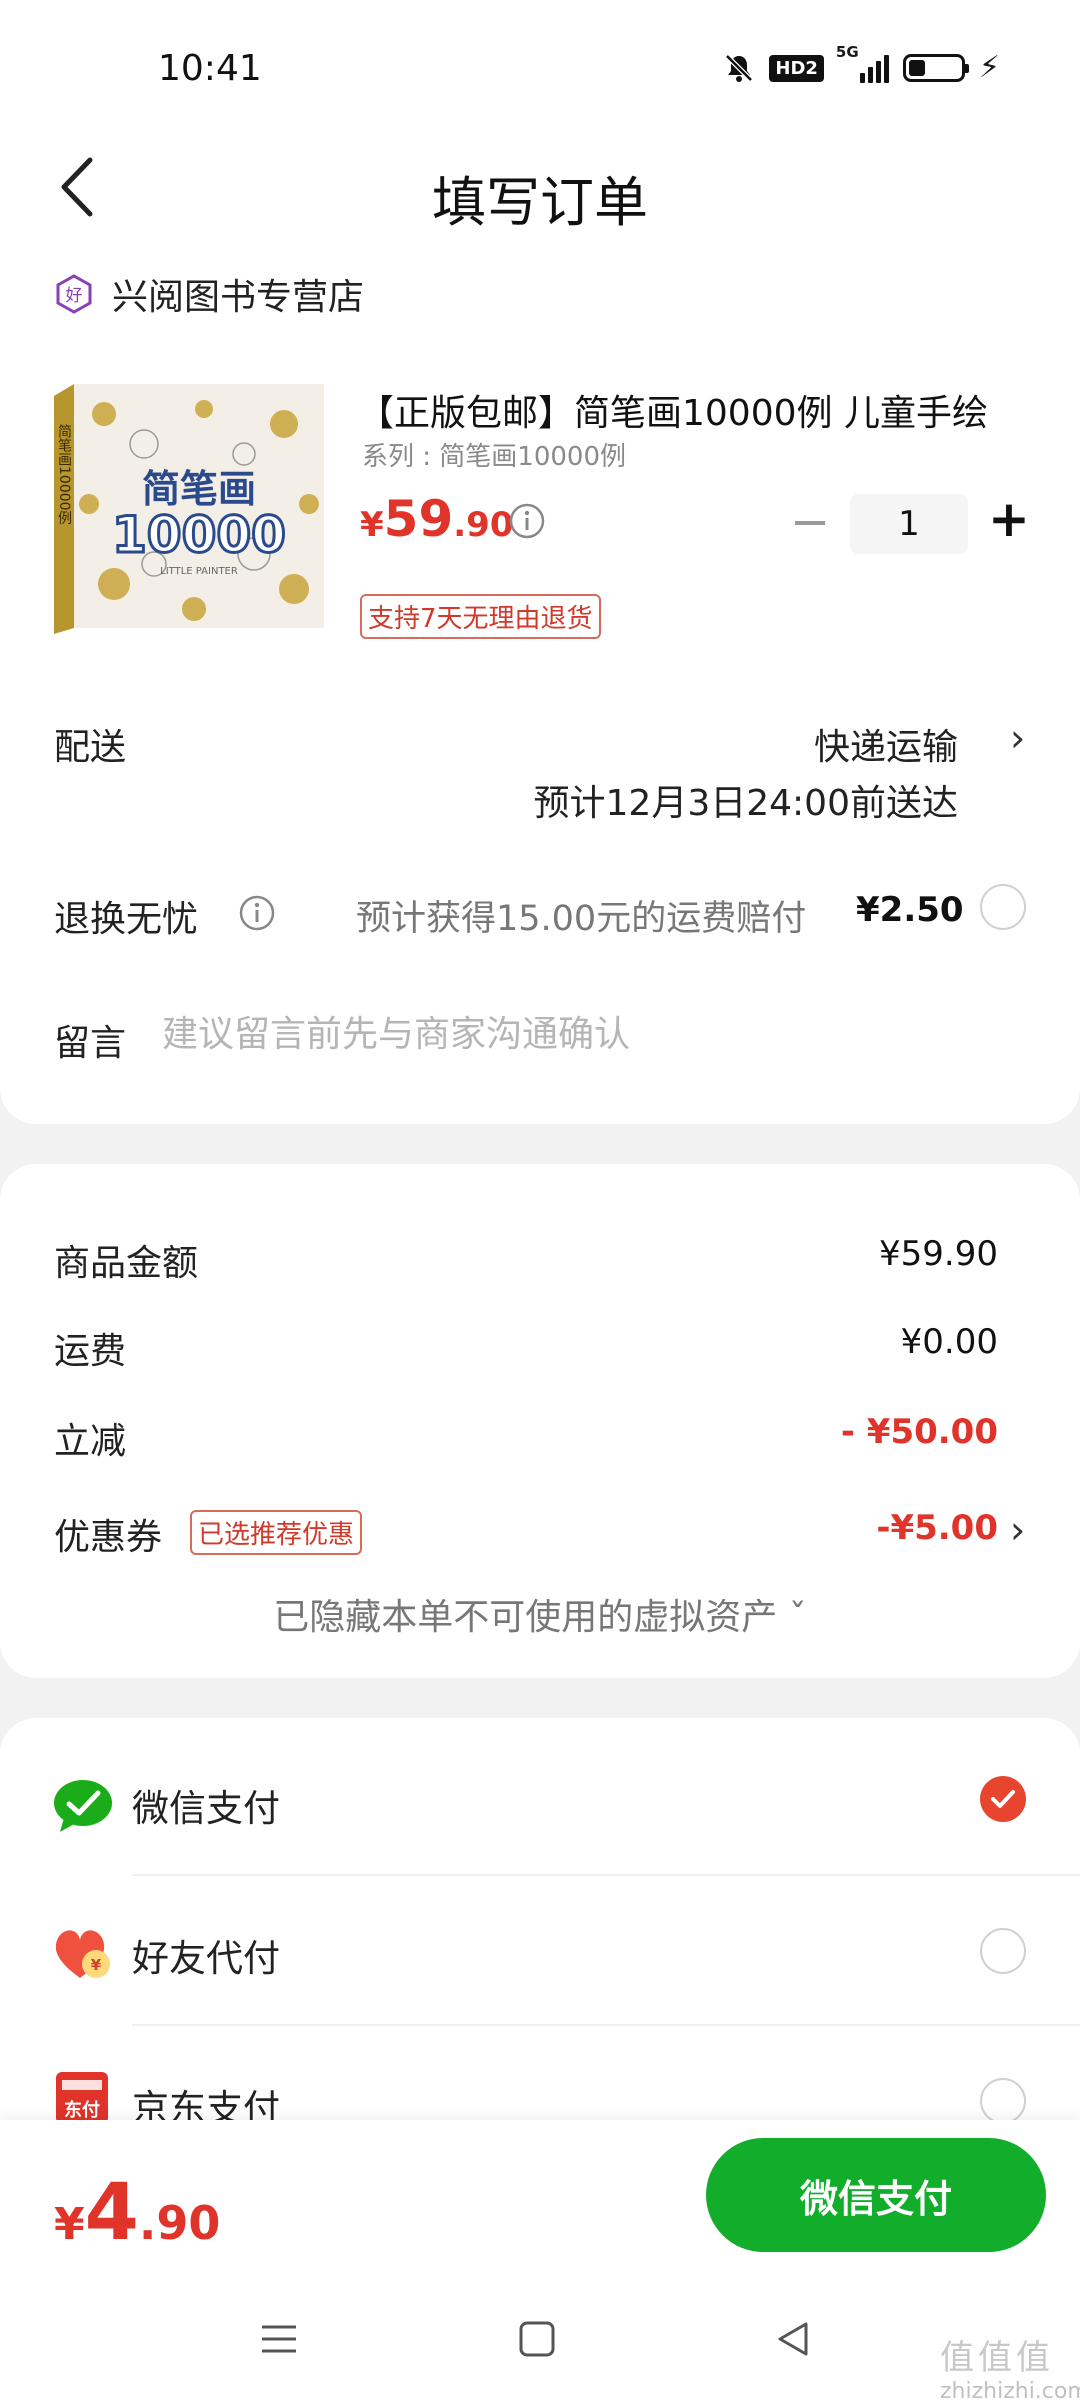  What do you see at coordinates (540, 1614) in the screenshot?
I see `hidden-assets-toggle: 已隐藏本单不可使用的虚拟资产 ˇ` at bounding box center [540, 1614].